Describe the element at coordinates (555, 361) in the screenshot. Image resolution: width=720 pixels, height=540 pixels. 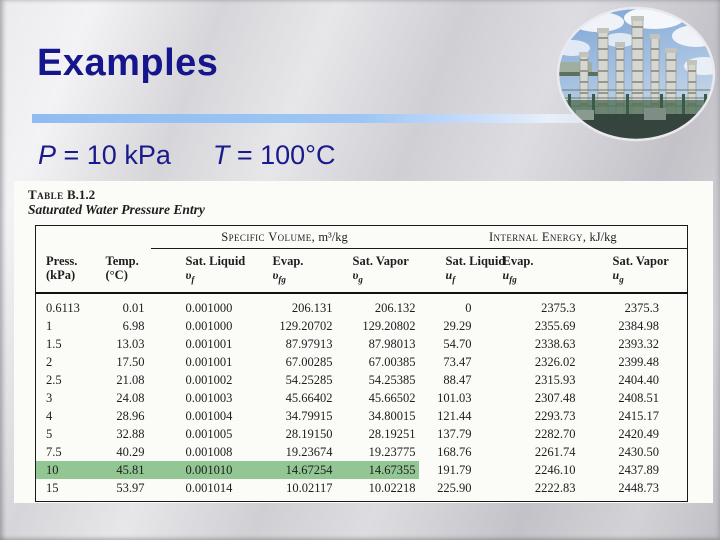
I see `table-cell: 2326.02` at that location.